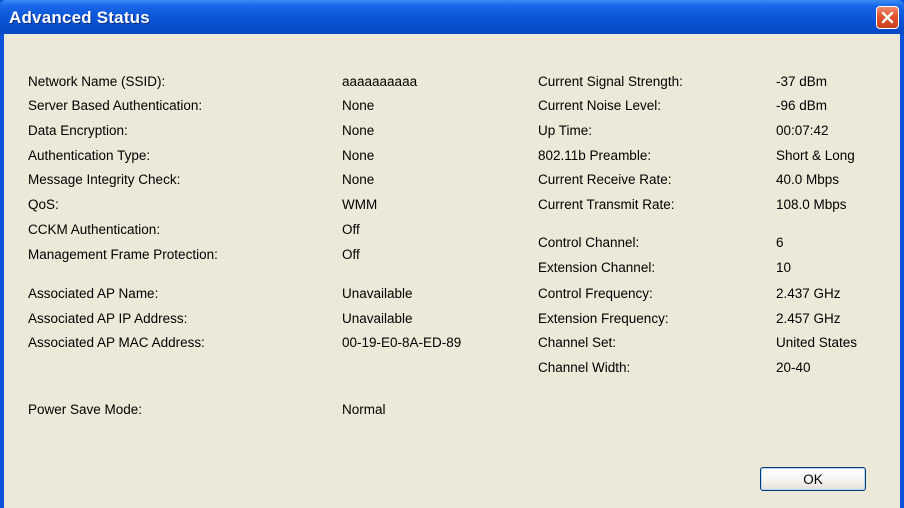 Image resolution: width=904 pixels, height=508 pixels. Describe the element at coordinates (584, 367) in the screenshot. I see `channel-width-label: Channel Width:` at that location.